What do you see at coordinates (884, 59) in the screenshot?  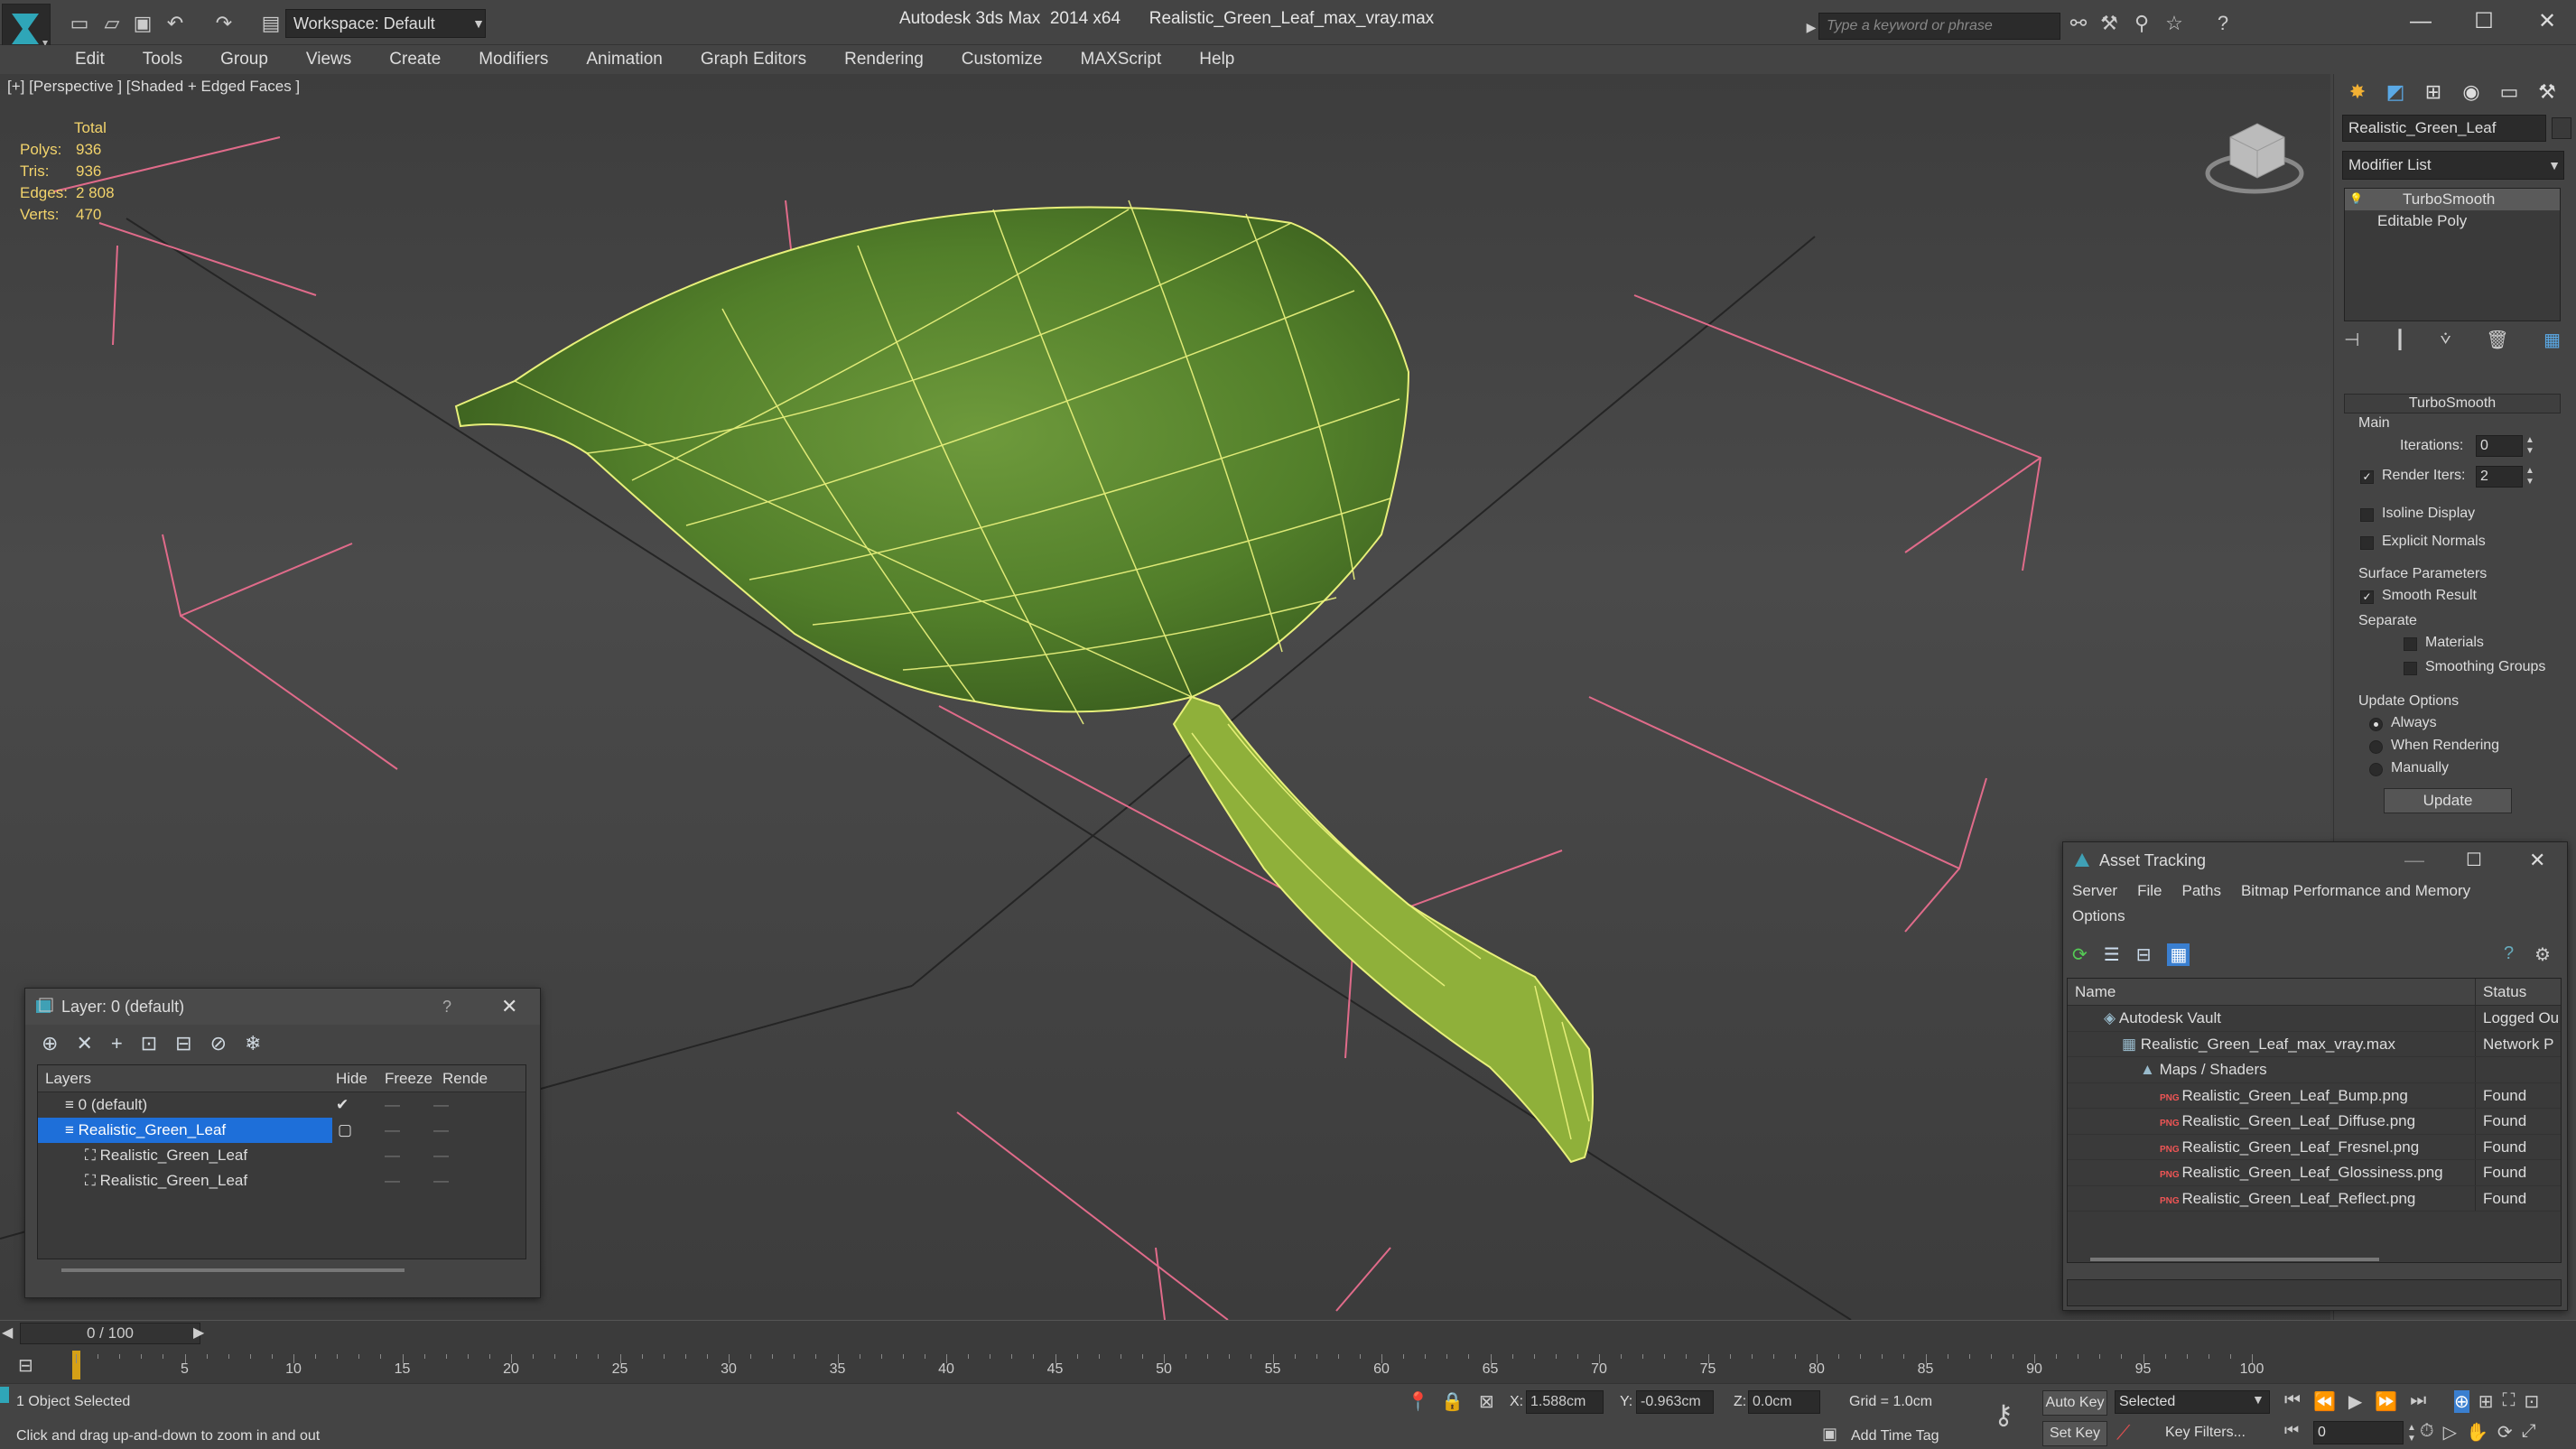 I see `menu-rendering: Rendering` at bounding box center [884, 59].